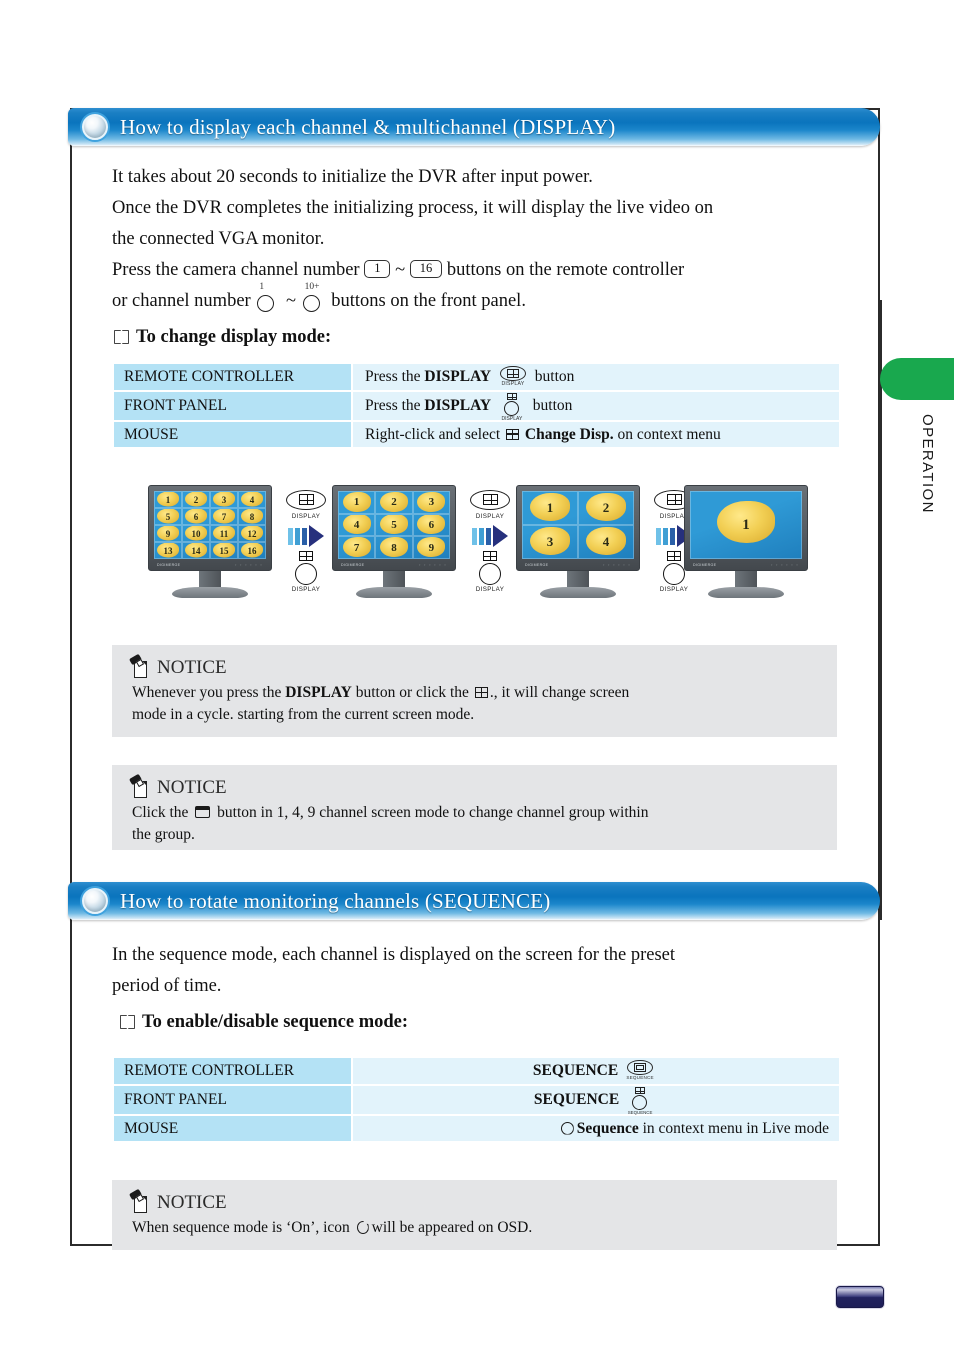  I want to click on monitor-bezel: 1 2 3 4 5 6 7 8 9 DIGIMERGE ◦ ◦ ◦ ◦ ◦ ◦, so click(394, 528).